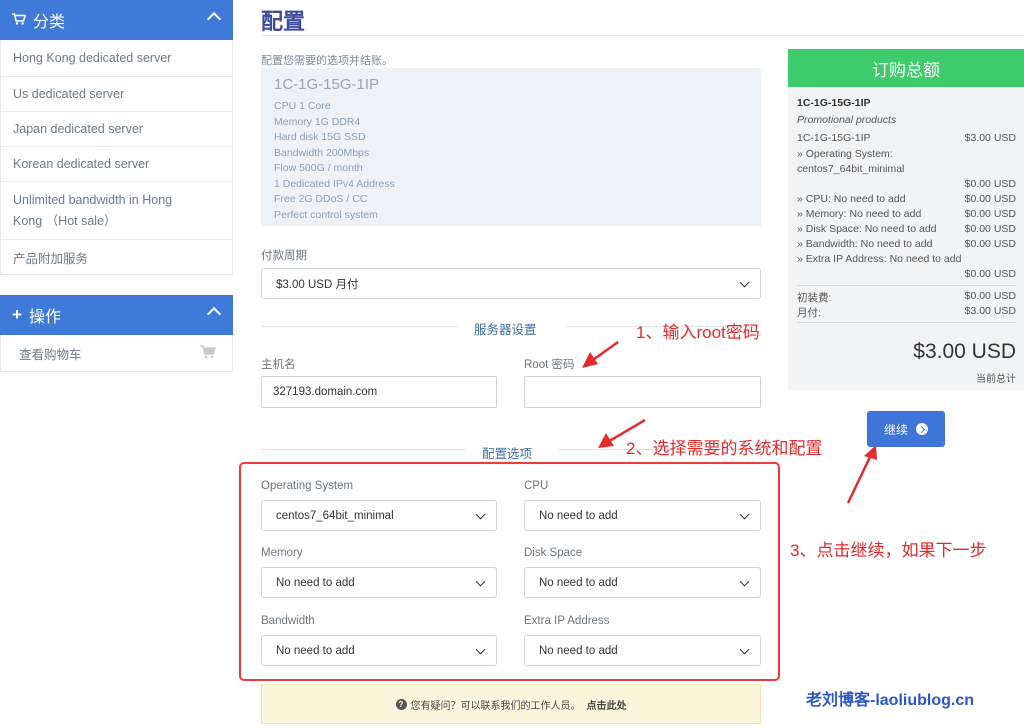 The width and height of the screenshot is (1024, 728). I want to click on help-text: 您有疑问？可以联系我们的工作人员。, so click(495, 706).